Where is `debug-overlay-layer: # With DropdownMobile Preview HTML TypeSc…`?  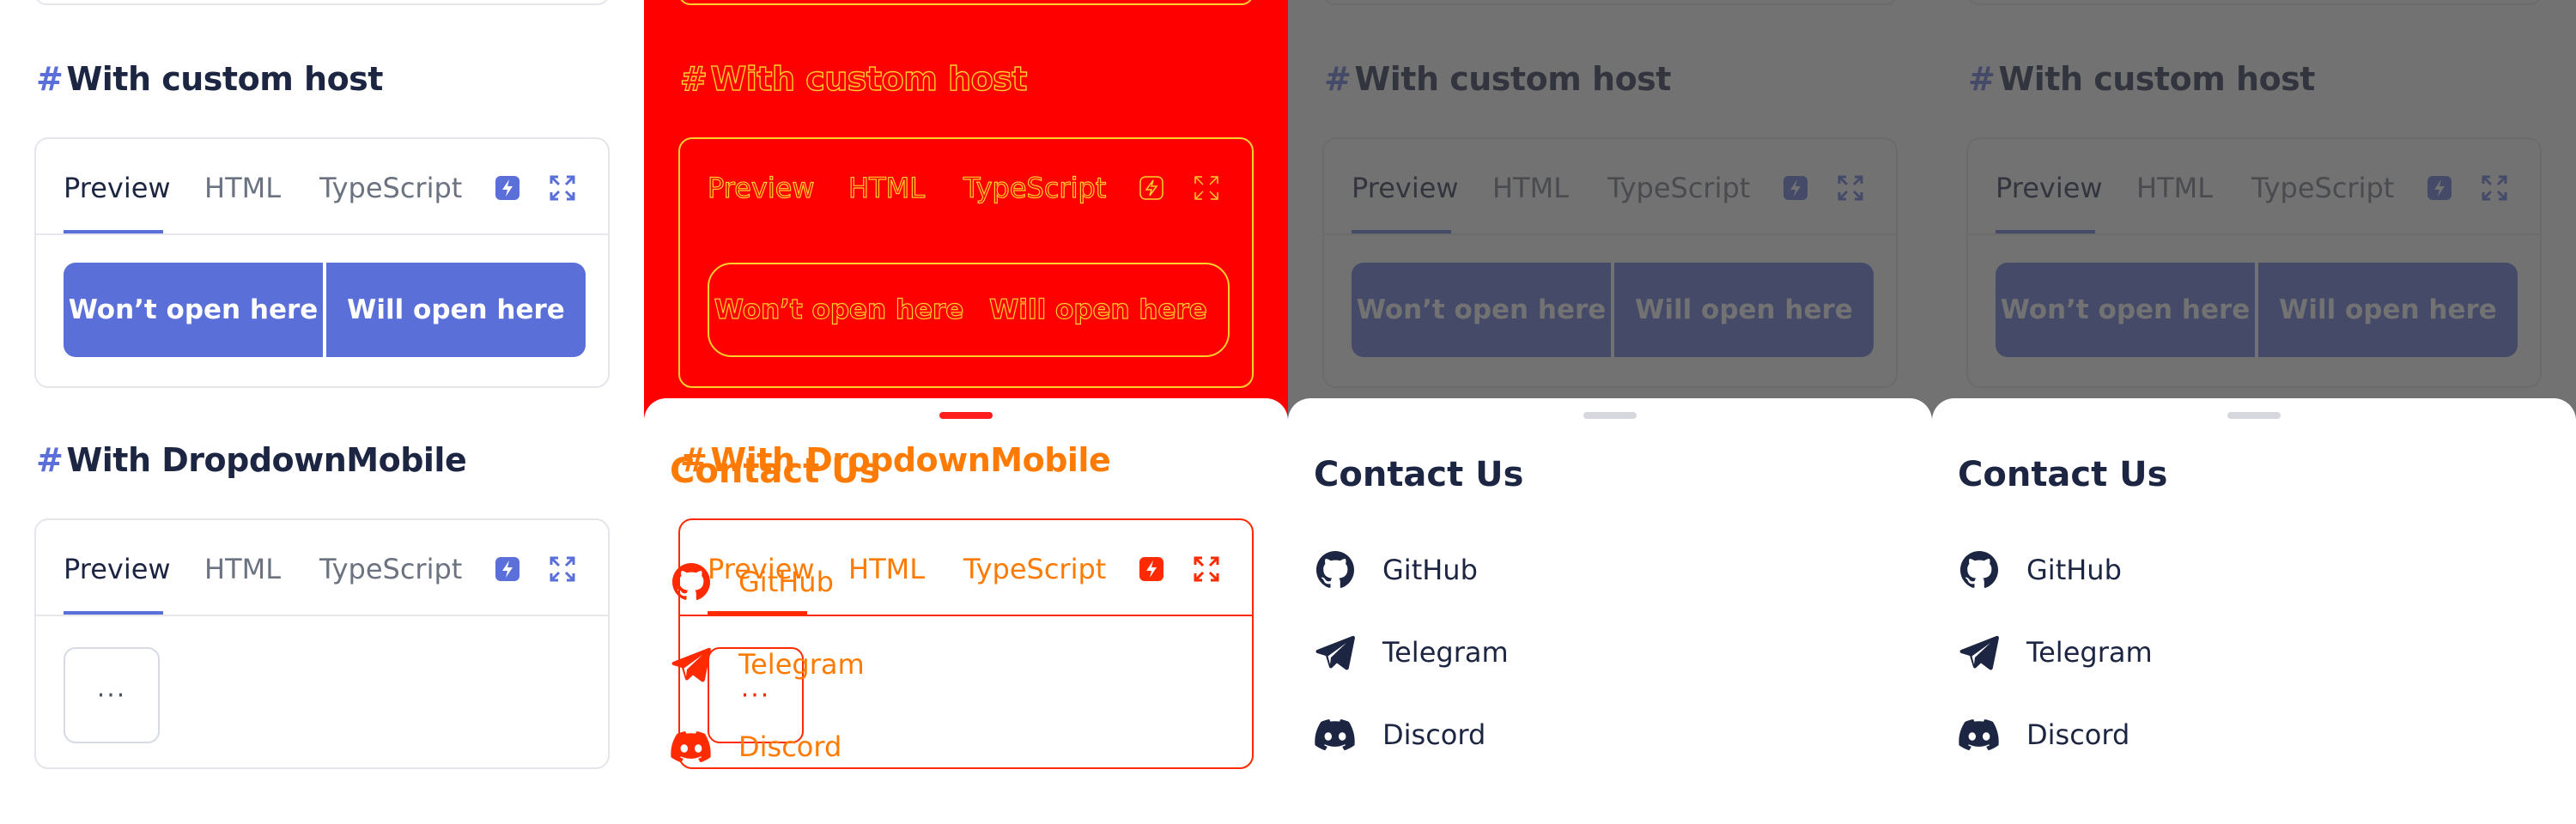 debug-overlay-layer: # With DropdownMobile Preview HTML TypeSc… is located at coordinates (966, 611).